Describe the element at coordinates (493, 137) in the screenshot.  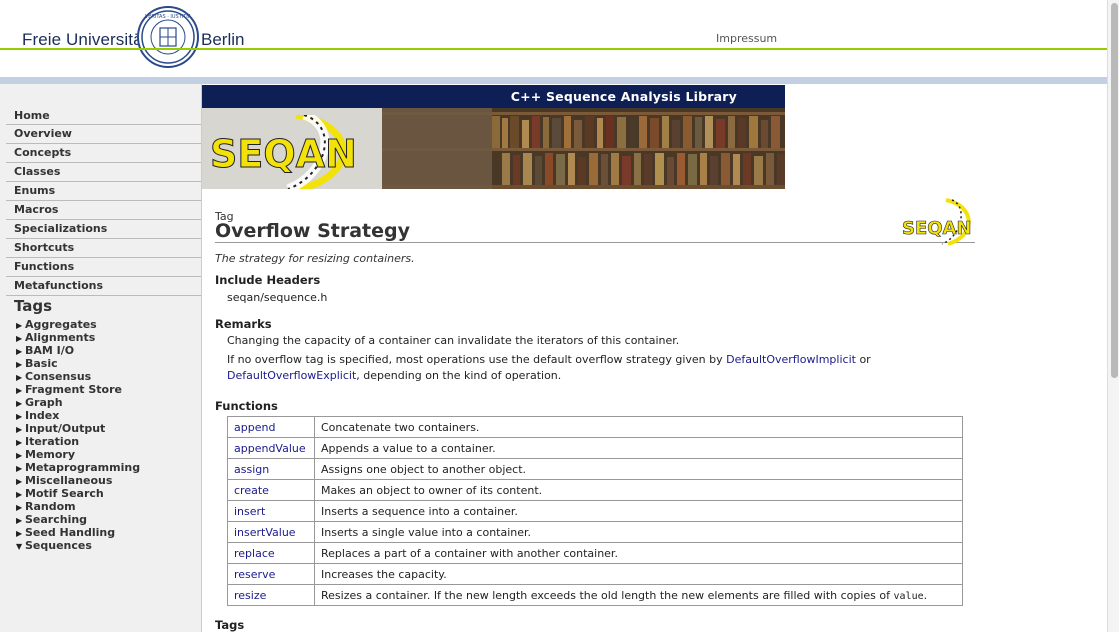
I see `seqan-banner: C++ Sequence Analysis Library SEQAN` at that location.